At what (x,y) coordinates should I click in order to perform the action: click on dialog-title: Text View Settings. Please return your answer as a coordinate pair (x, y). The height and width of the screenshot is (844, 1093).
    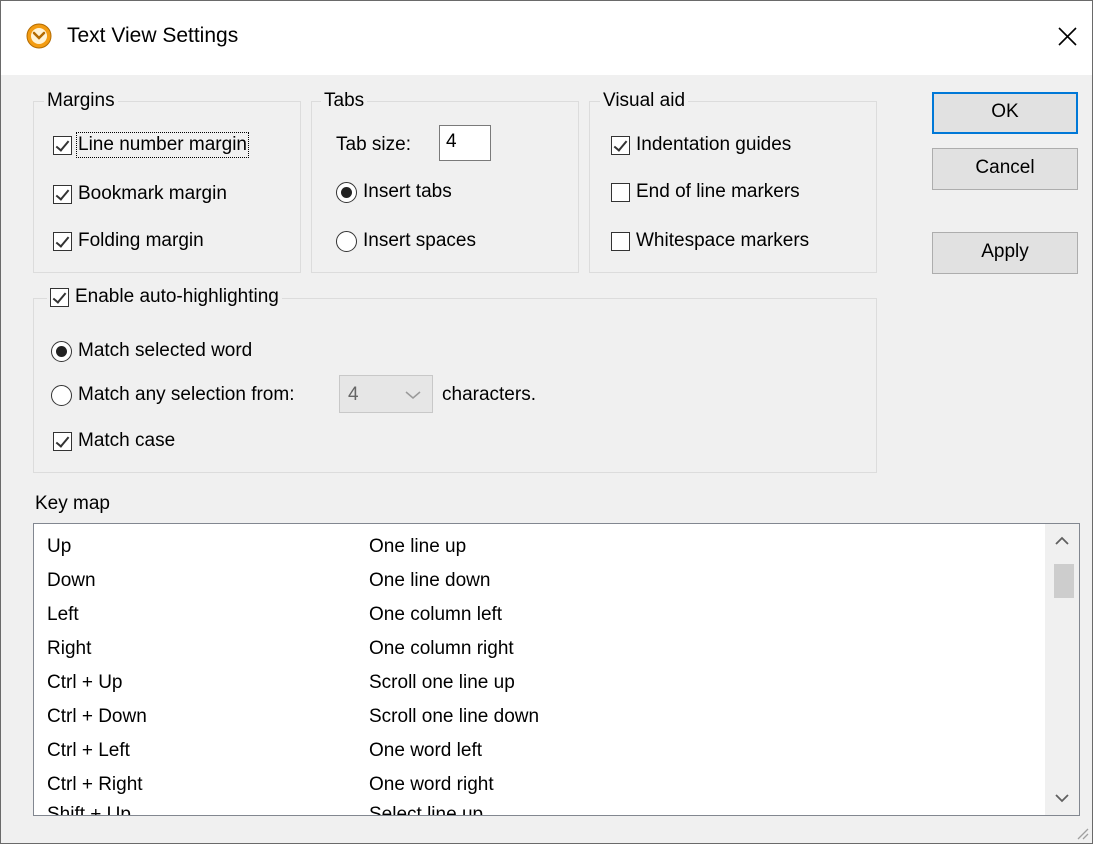
    Looking at the image, I should click on (153, 35).